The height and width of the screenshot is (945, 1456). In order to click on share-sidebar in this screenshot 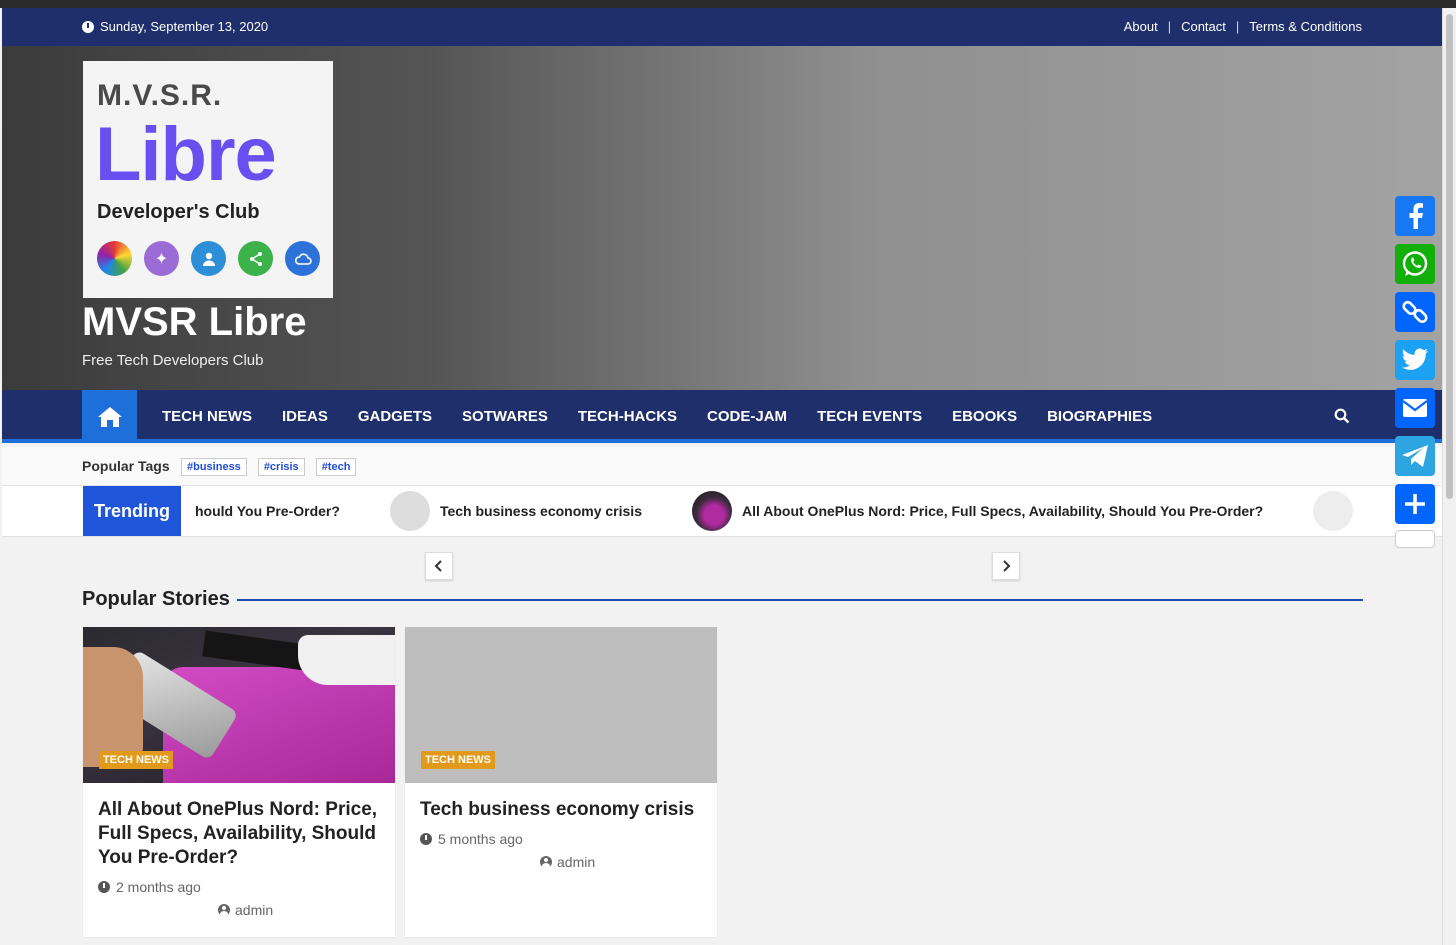, I will do `click(1415, 360)`.